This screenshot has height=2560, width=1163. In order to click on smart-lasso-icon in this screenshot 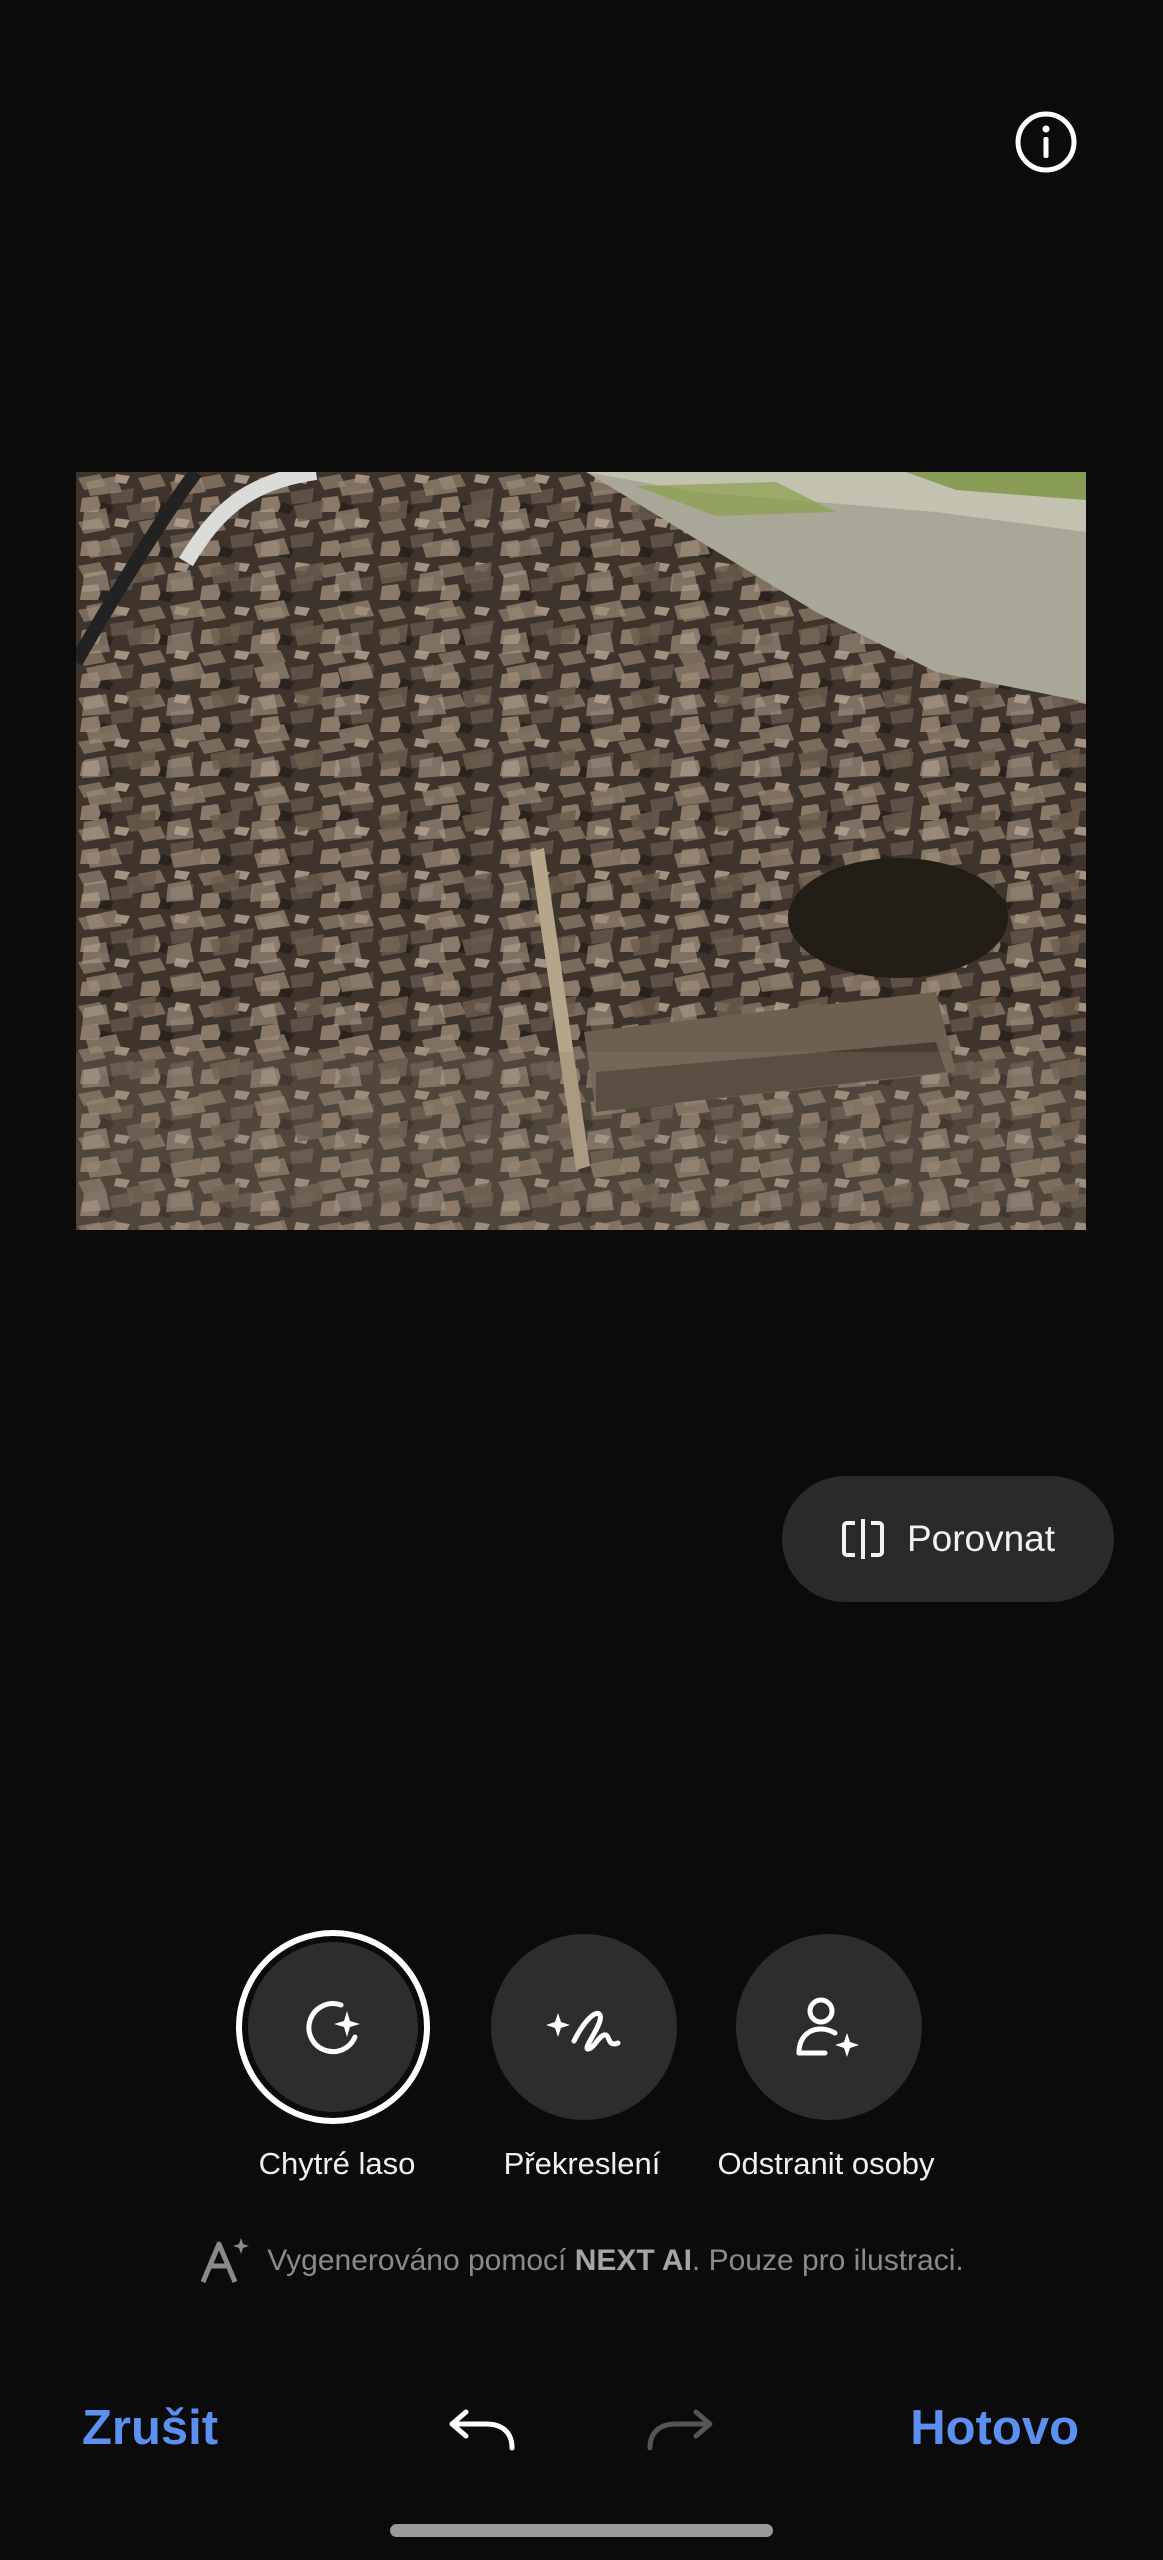, I will do `click(333, 2028)`.